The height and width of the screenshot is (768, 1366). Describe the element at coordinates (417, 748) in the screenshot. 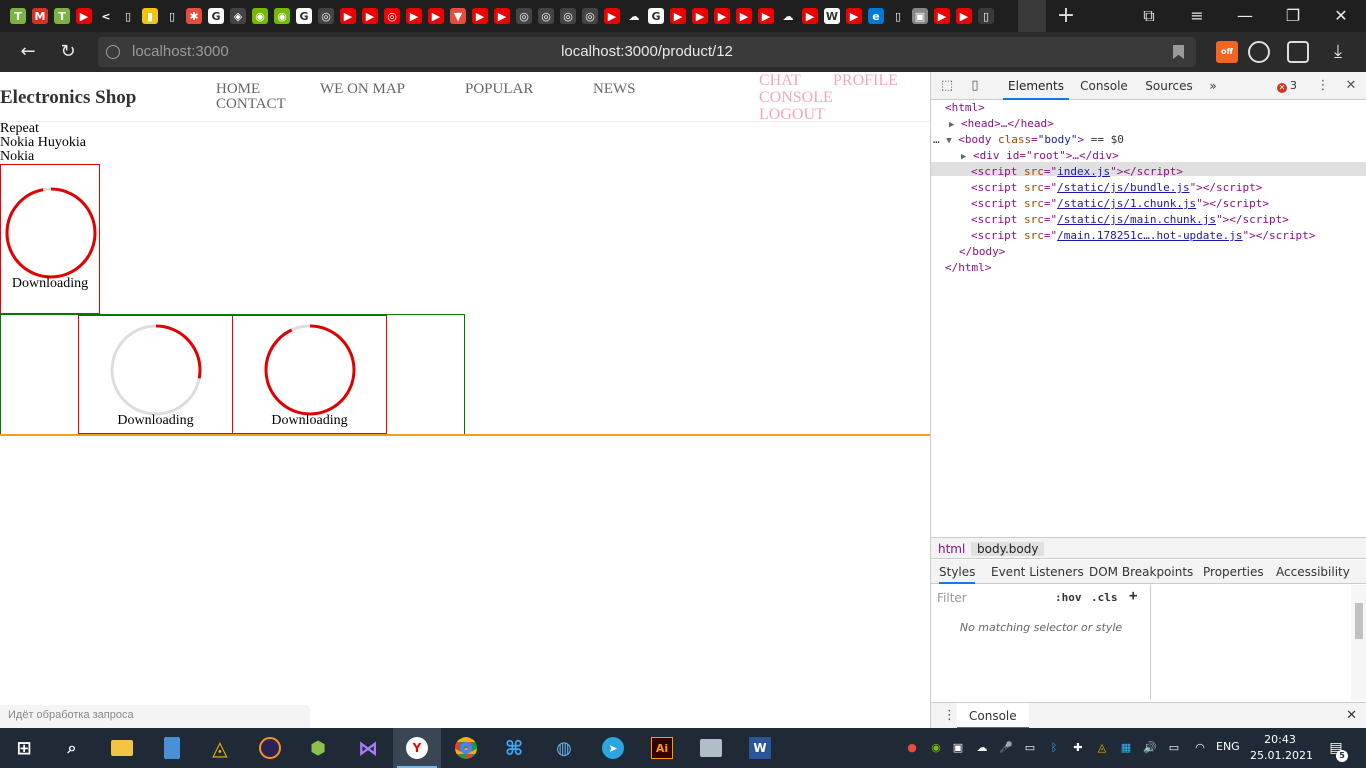

I see `yandex-browser-icon: Y` at that location.